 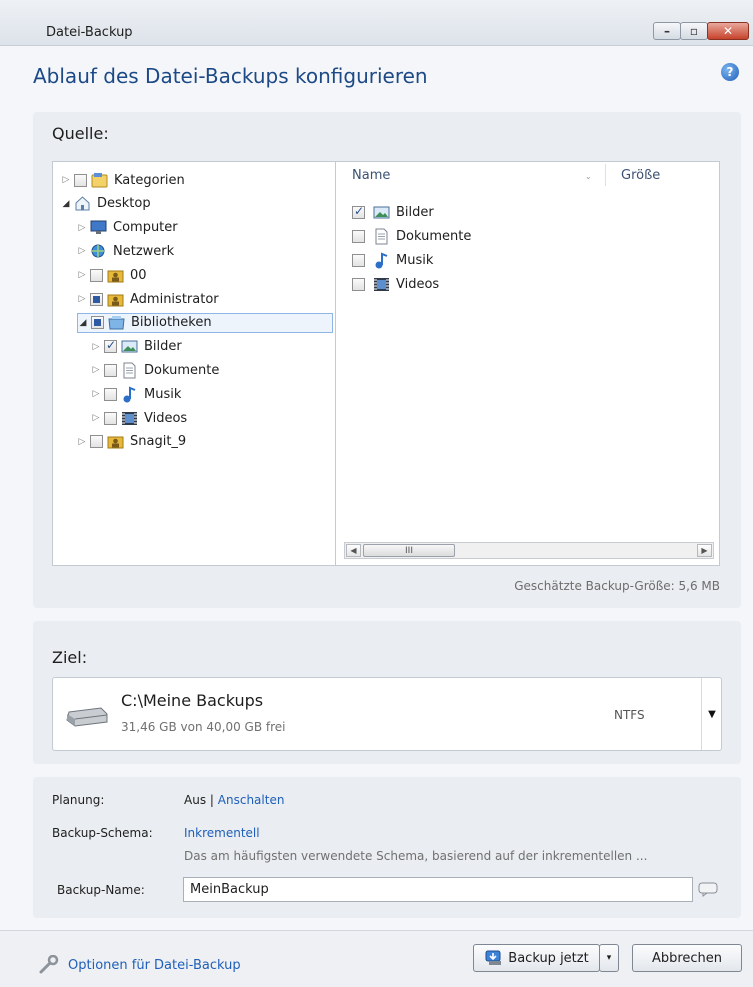 I want to click on tree-node-desktop: ◢ Desktop, so click(x=106, y=204).